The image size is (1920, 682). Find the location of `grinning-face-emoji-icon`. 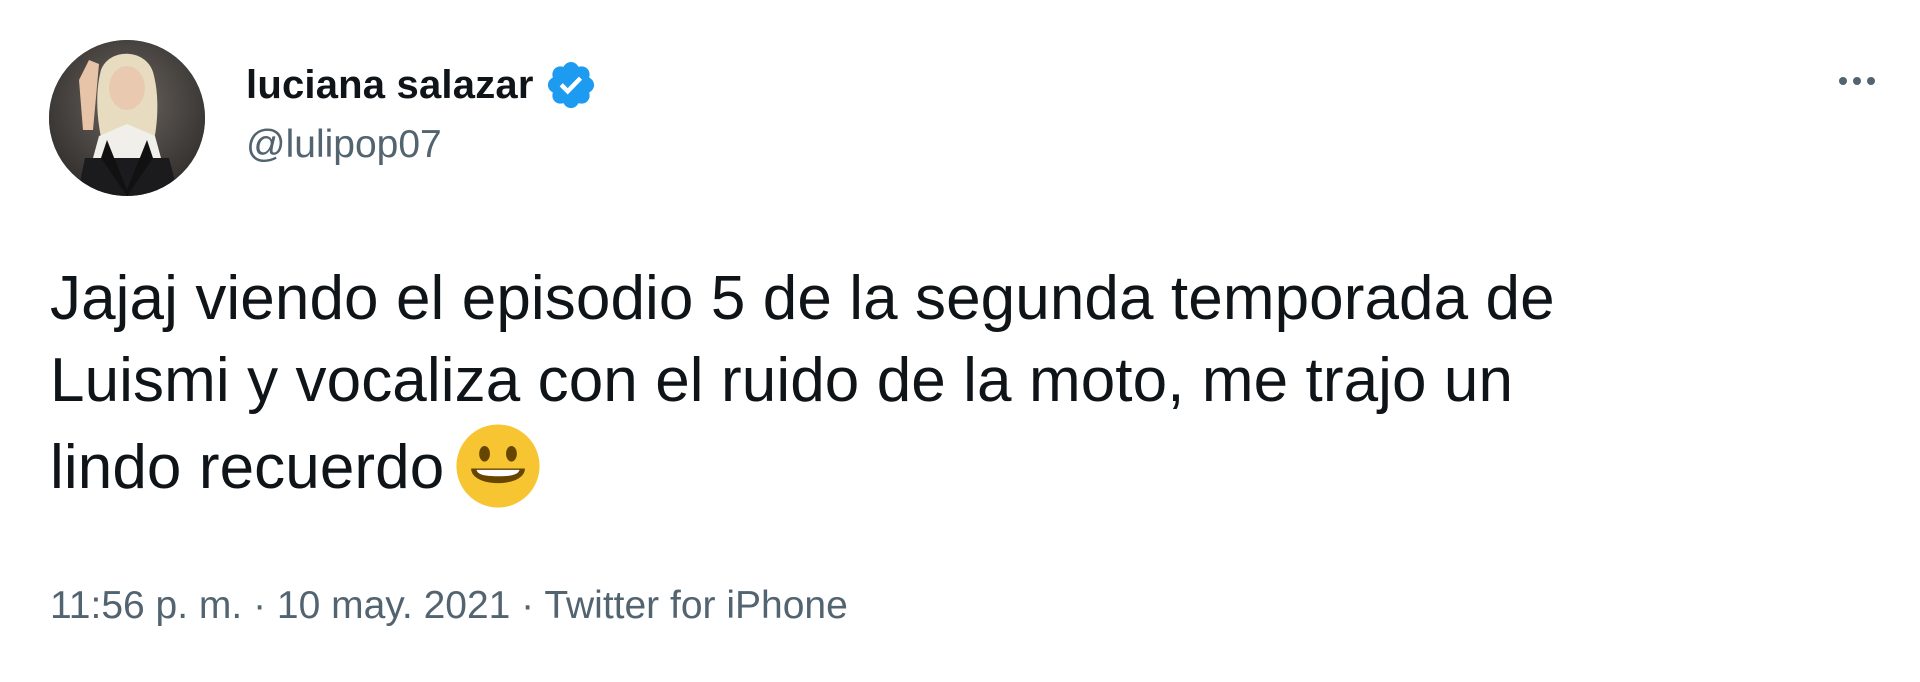

grinning-face-emoji-icon is located at coordinates (498, 466).